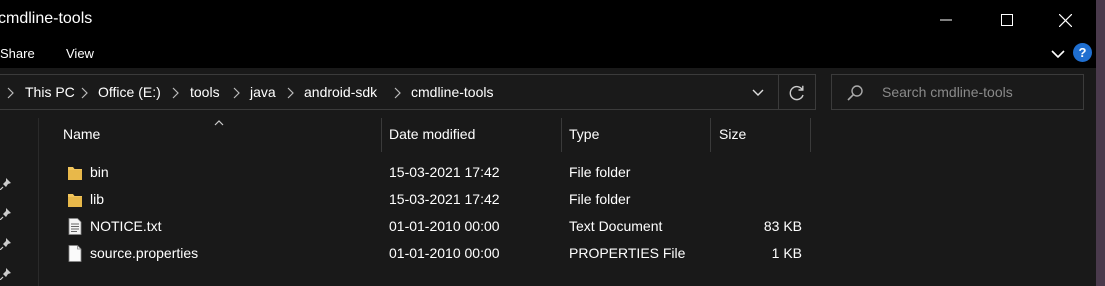  I want to click on minimize-icon, so click(946, 20).